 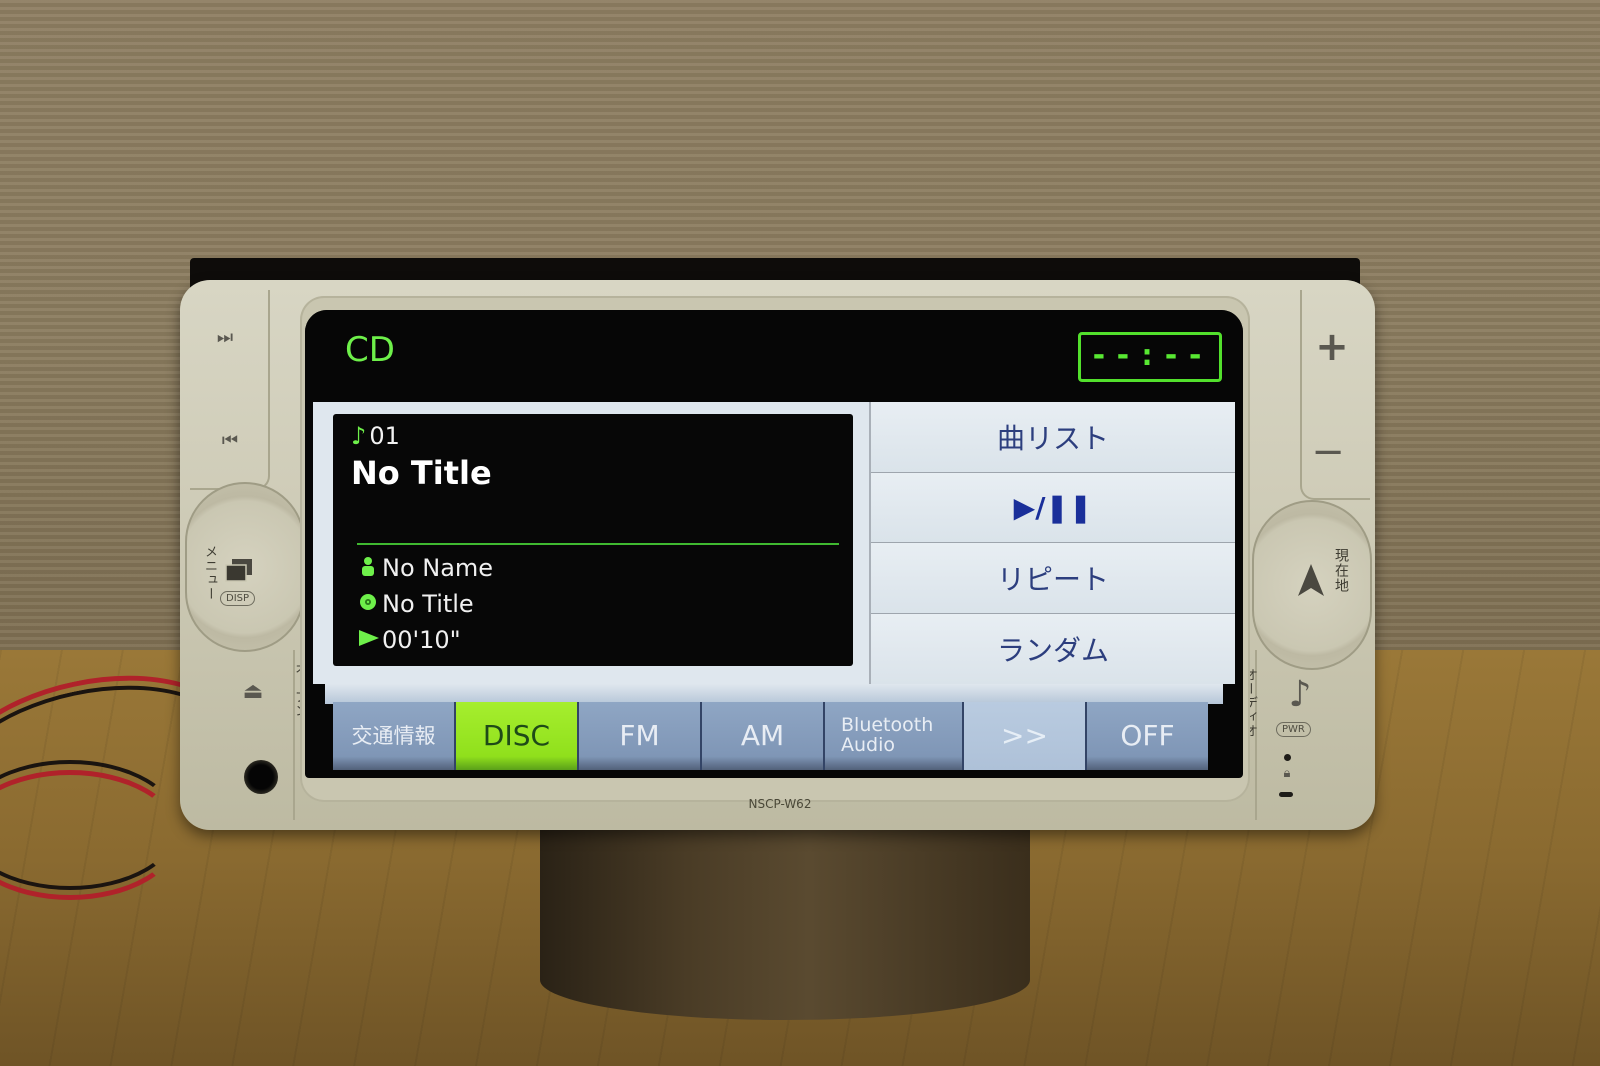 What do you see at coordinates (1150, 357) in the screenshot?
I see `clock-display: --:--` at bounding box center [1150, 357].